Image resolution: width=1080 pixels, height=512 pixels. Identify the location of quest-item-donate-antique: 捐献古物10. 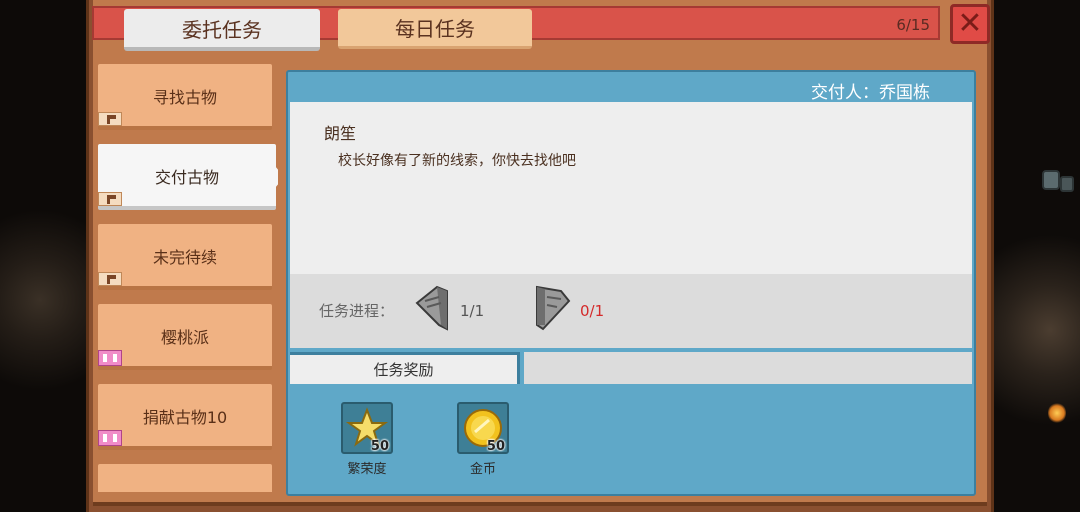
(185, 417).